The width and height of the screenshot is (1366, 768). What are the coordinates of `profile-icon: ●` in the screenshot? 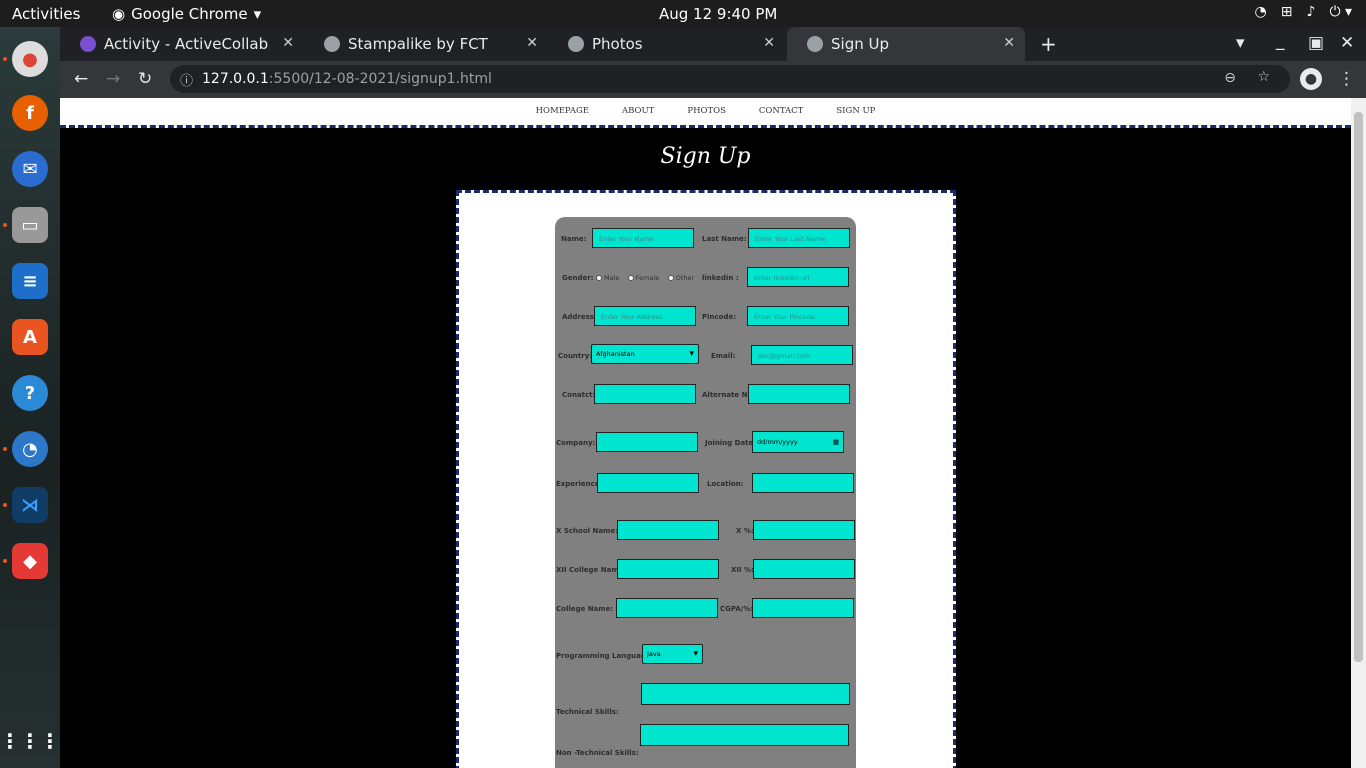 It's located at (1311, 79).